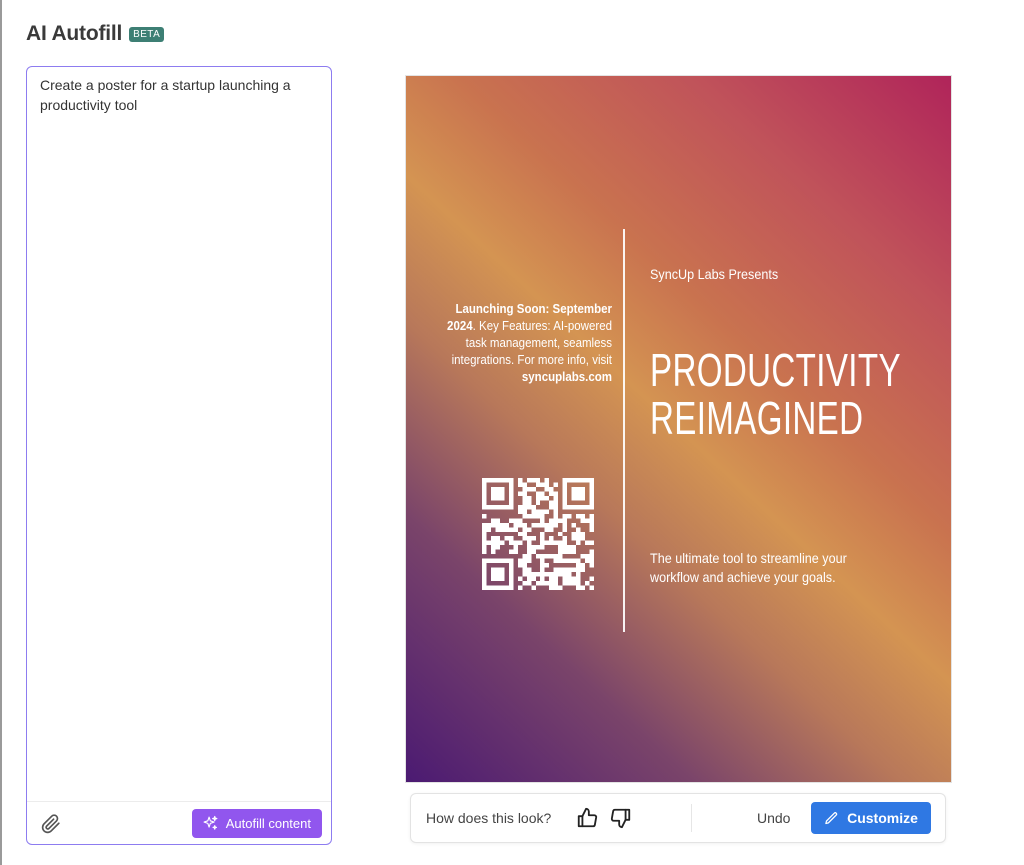 The image size is (1024, 865). What do you see at coordinates (587, 818) in the screenshot?
I see `thumbs-up-icon` at bounding box center [587, 818].